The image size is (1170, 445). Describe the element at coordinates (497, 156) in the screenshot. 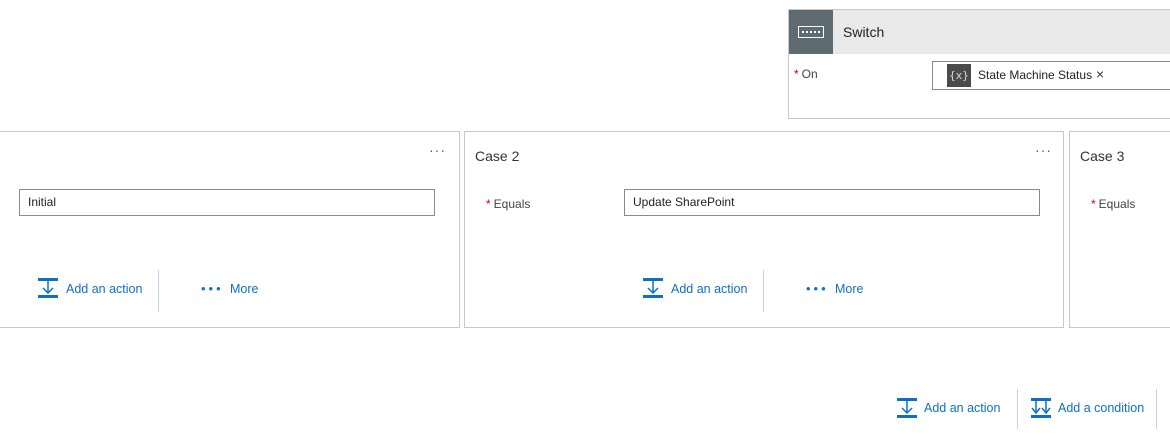

I see `case-2-title: Case 2` at that location.